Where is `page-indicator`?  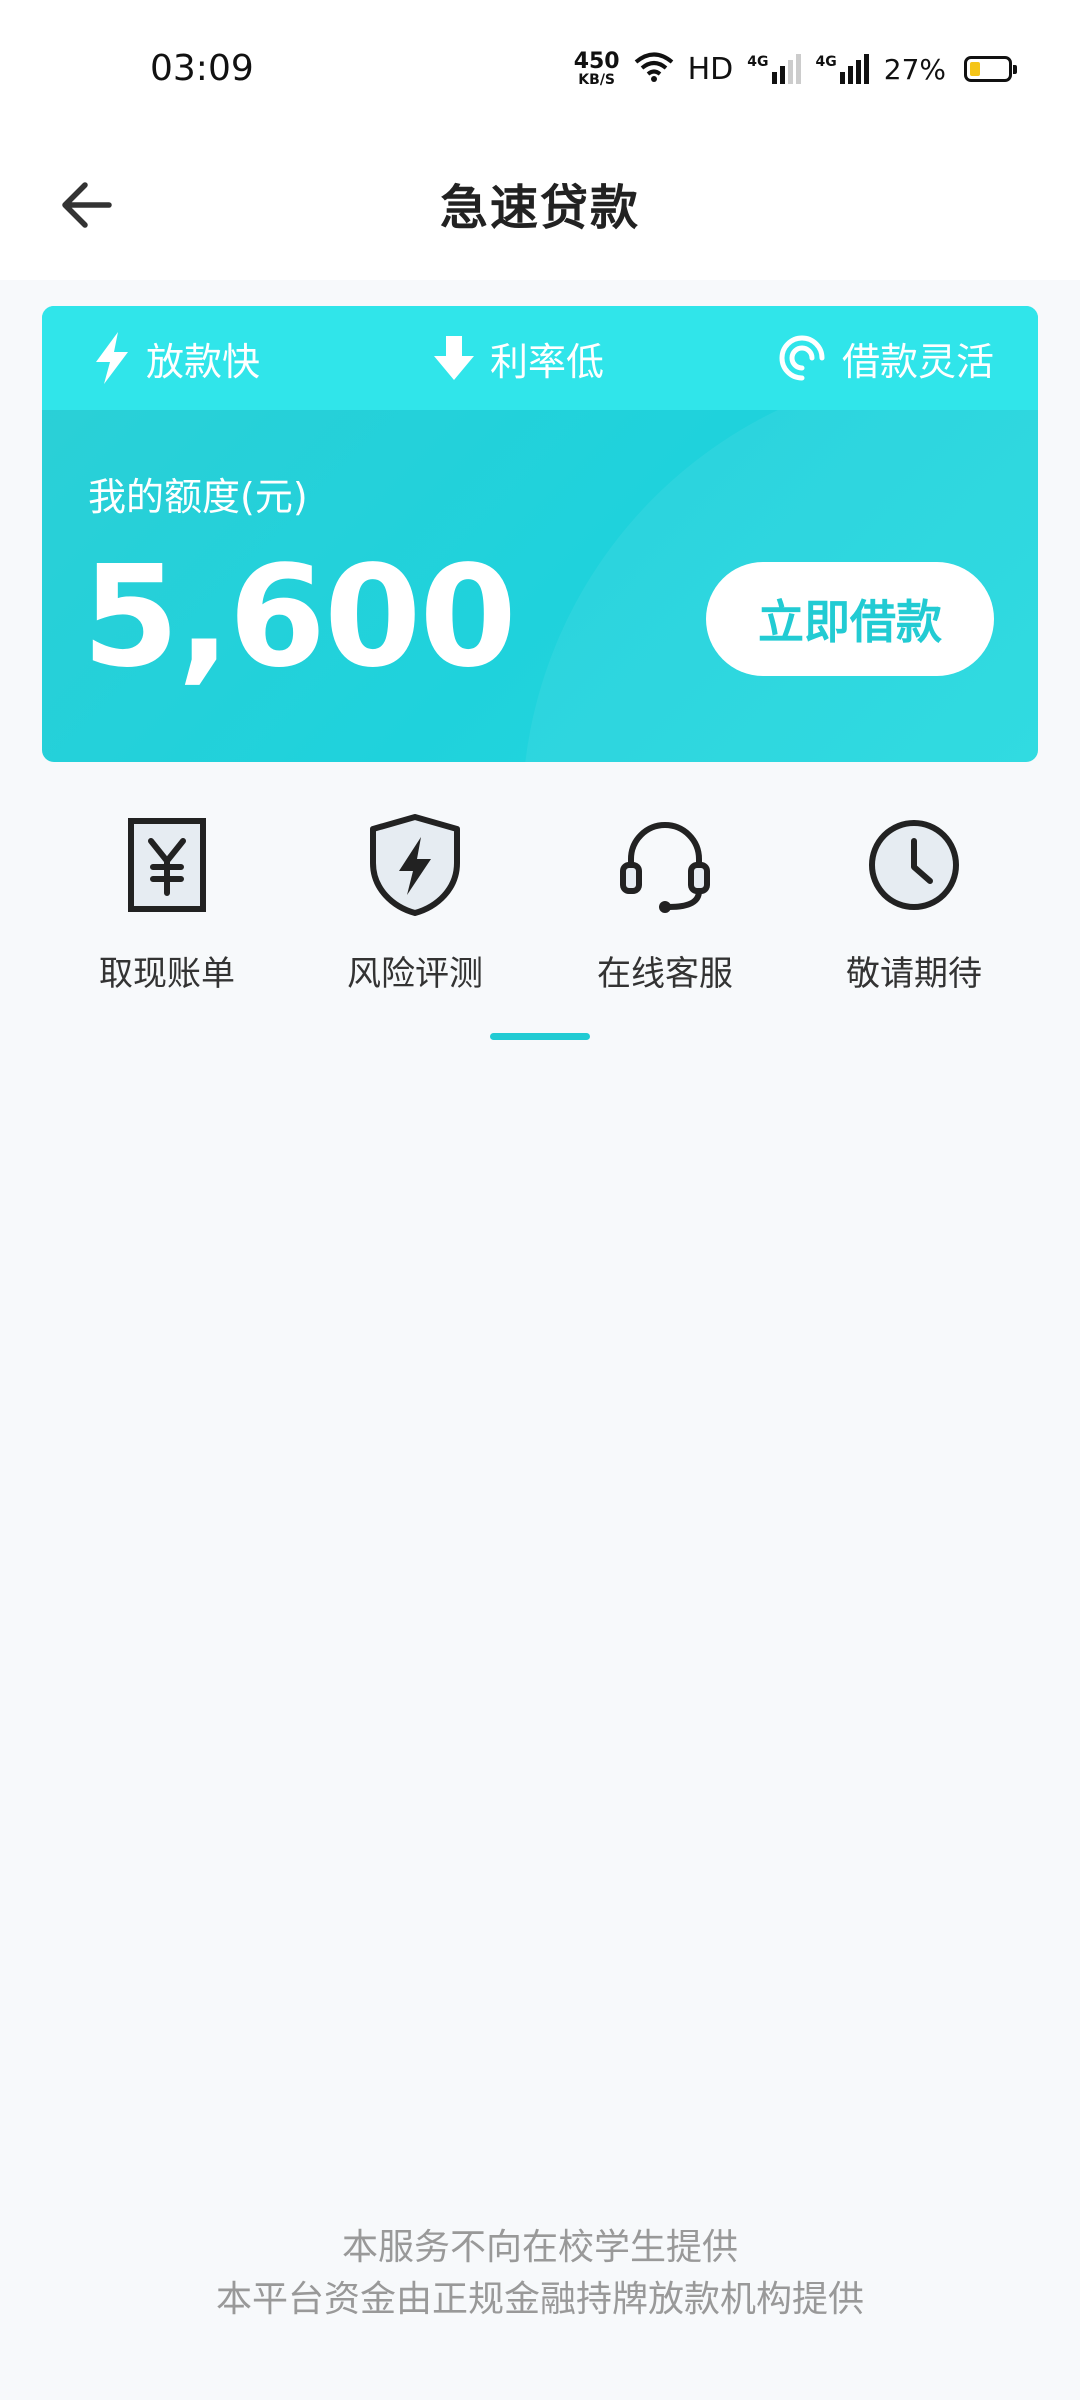
page-indicator is located at coordinates (540, 1036).